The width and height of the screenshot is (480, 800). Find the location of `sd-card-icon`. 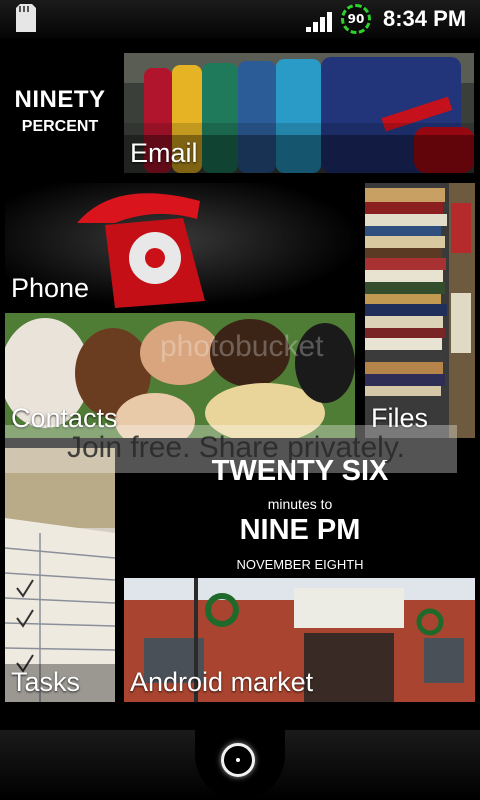

sd-card-icon is located at coordinates (26, 18).